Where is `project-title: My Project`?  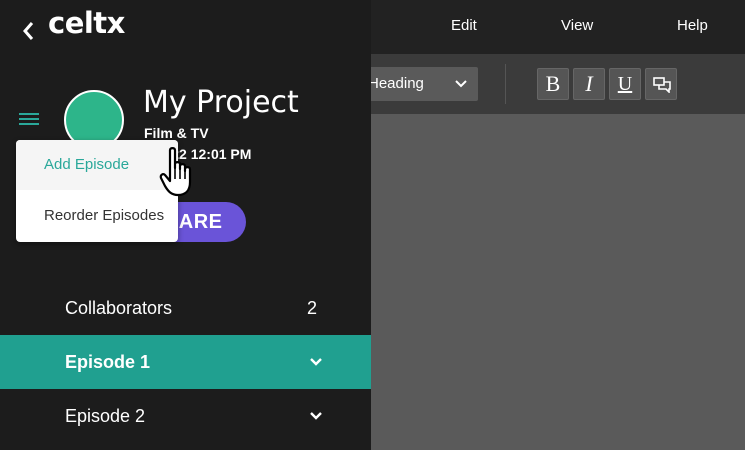
project-title: My Project is located at coordinates (221, 102).